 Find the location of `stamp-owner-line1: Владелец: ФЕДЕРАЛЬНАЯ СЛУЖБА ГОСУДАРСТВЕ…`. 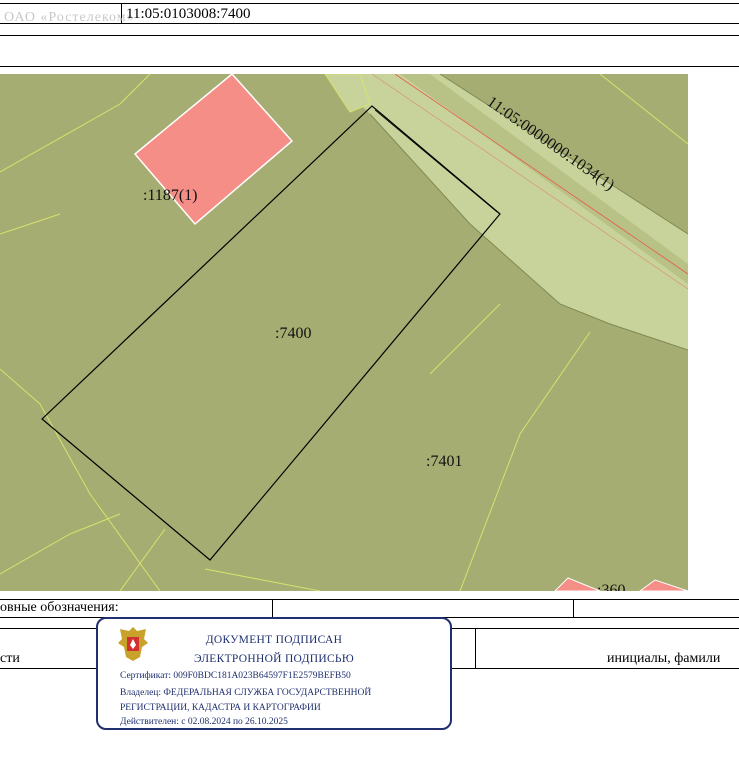

stamp-owner-line1: Владелец: ФЕДЕРАЛЬНАЯ СЛУЖБА ГОСУДАРСТВЕ… is located at coordinates (246, 693).